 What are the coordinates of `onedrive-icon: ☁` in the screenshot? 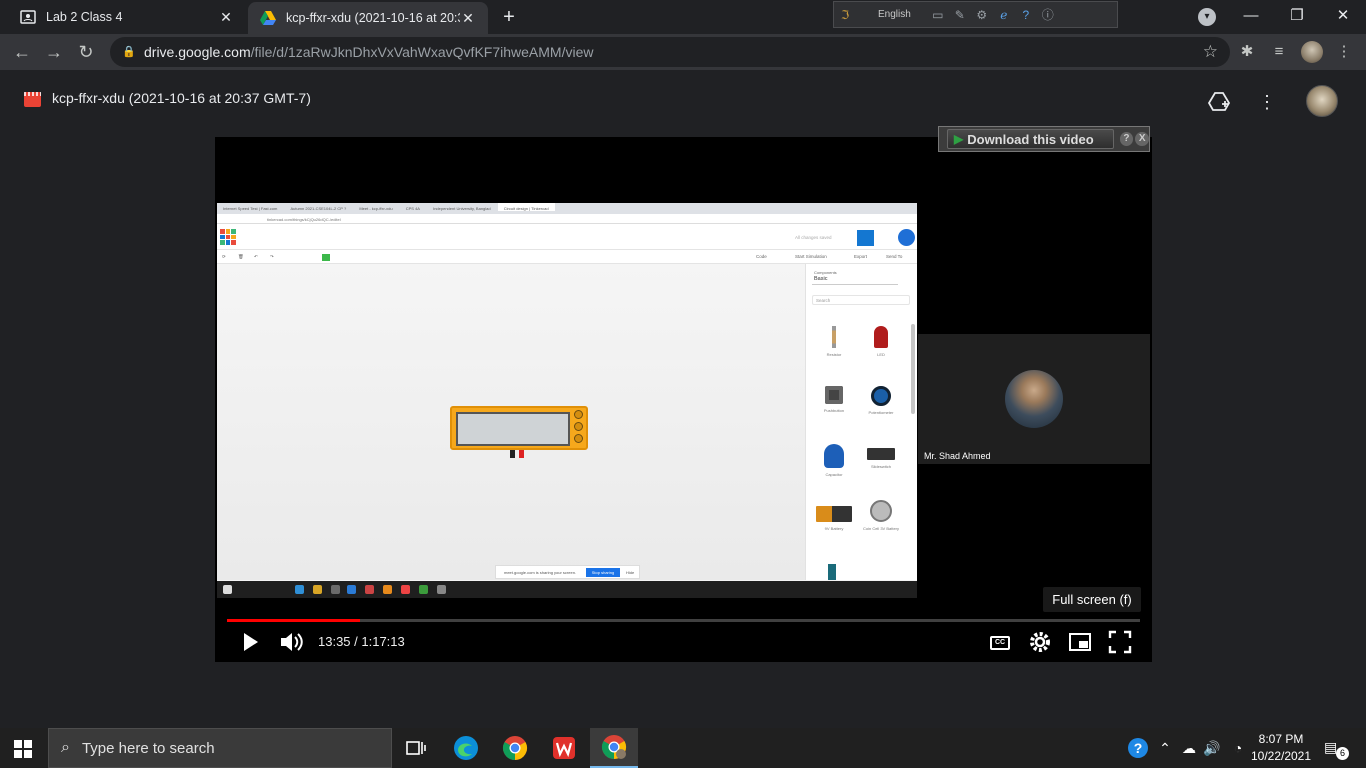 It's located at (1189, 748).